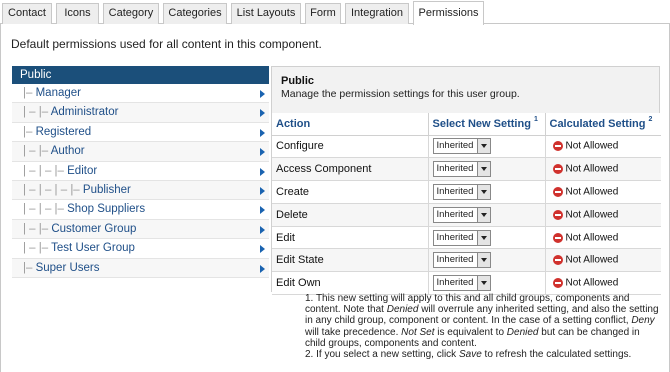 This screenshot has width=670, height=372. Describe the element at coordinates (140, 249) in the screenshot. I see `group-item-test-user-group: | – |– Test User Group` at that location.